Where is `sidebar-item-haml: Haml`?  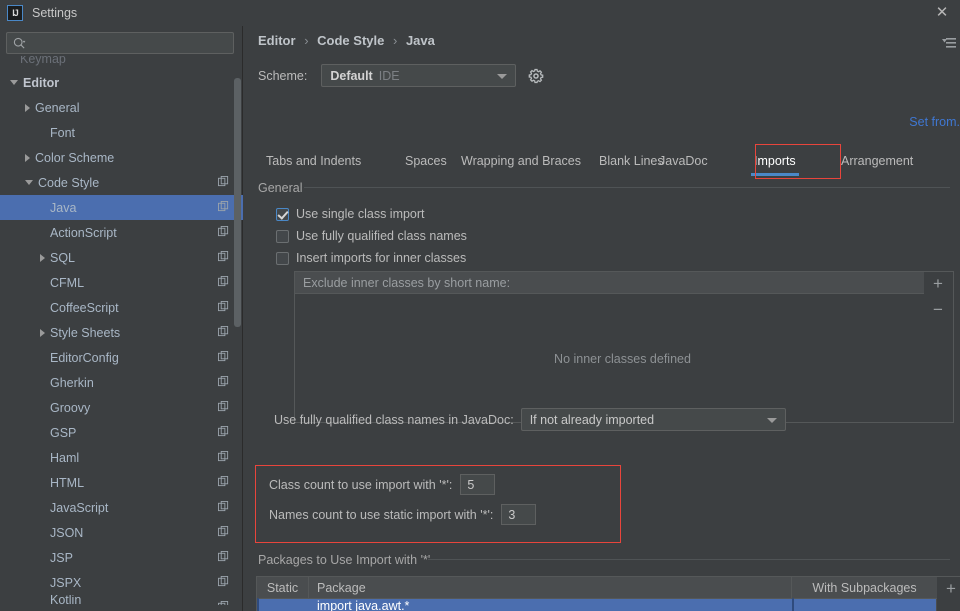
sidebar-item-haml: Haml is located at coordinates (121, 457).